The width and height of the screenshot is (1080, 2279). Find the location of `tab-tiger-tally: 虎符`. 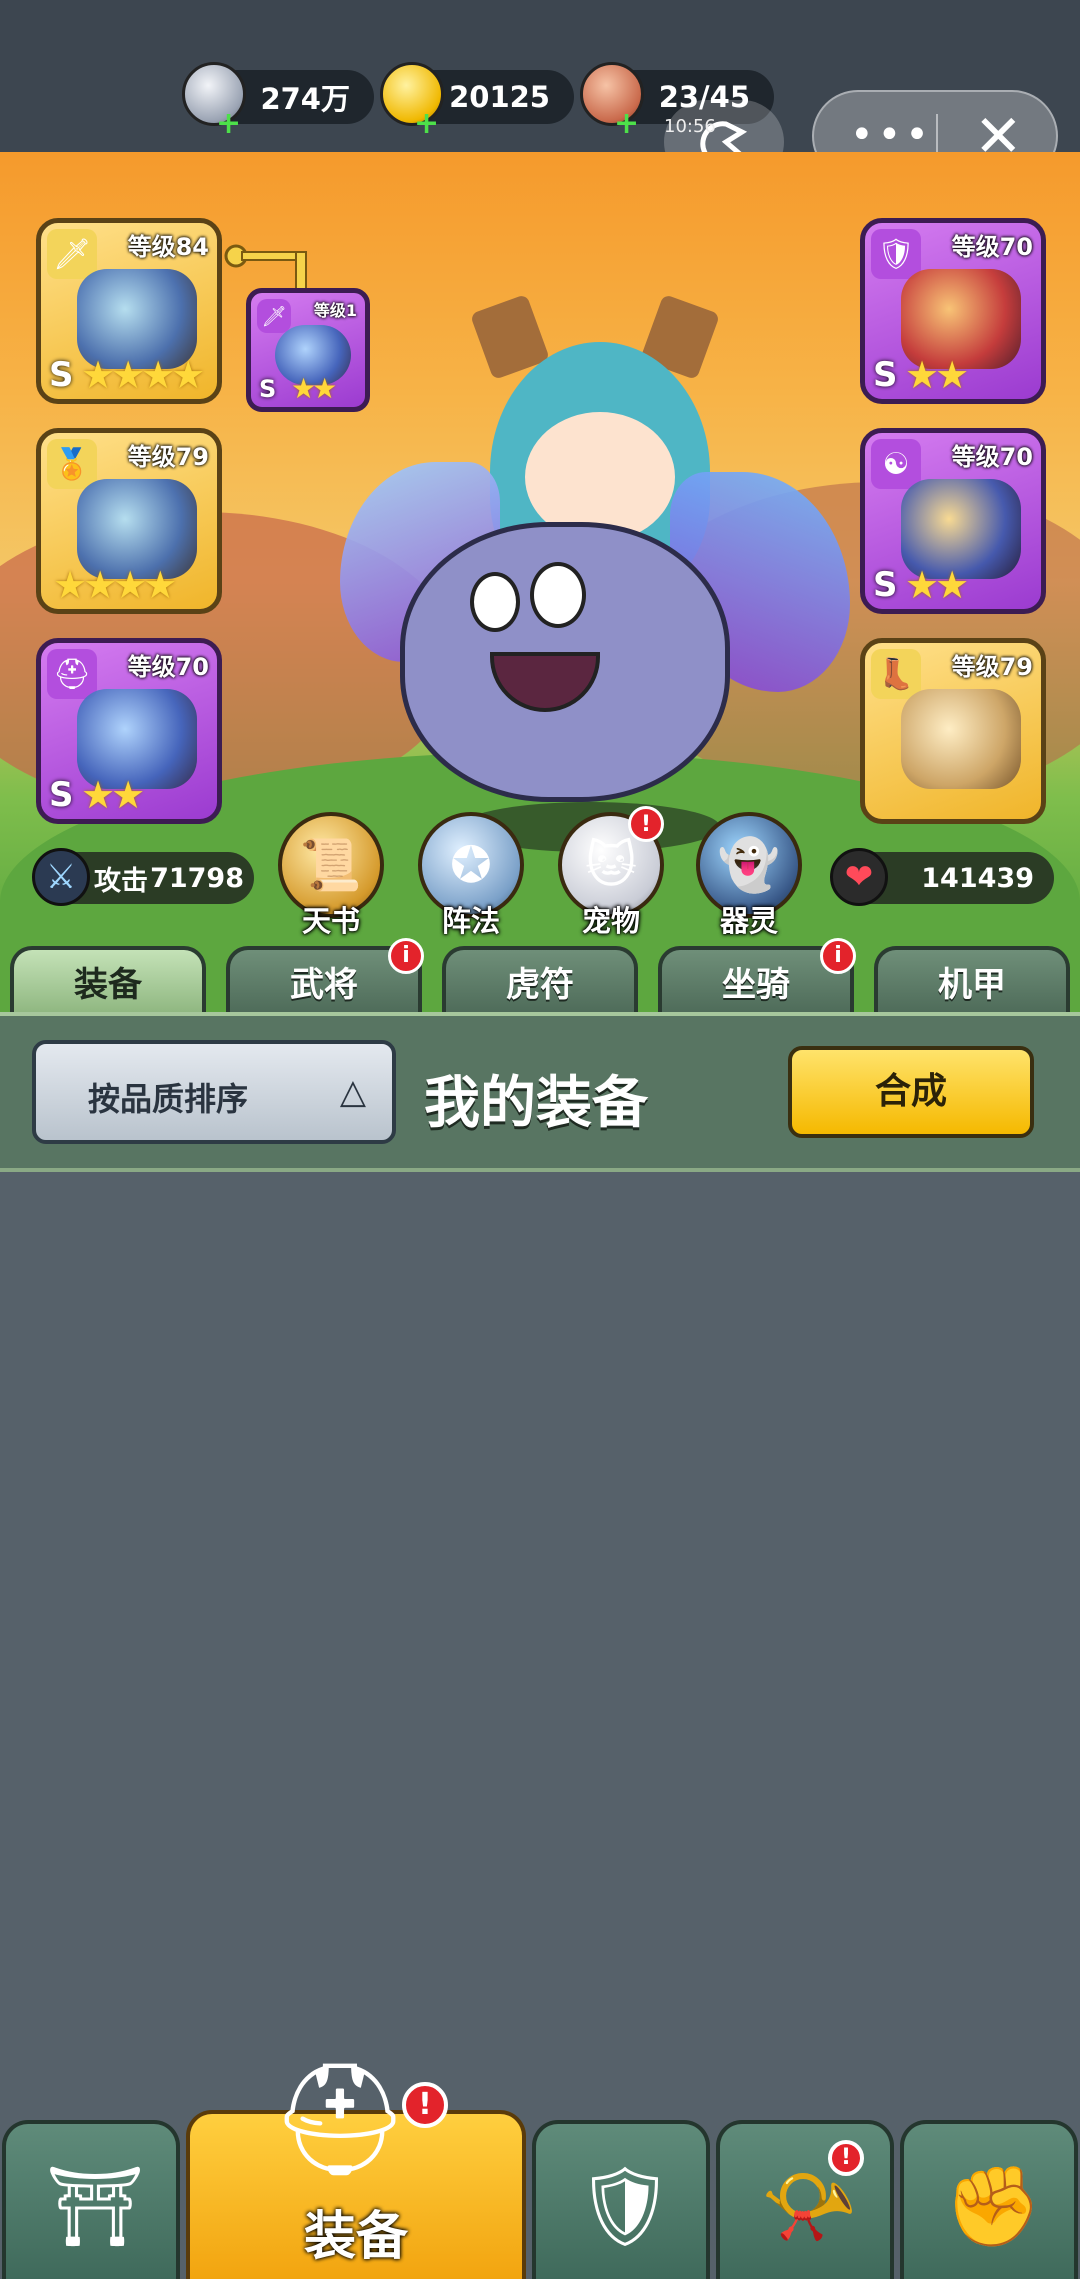

tab-tiger-tally: 虎符 is located at coordinates (540, 981).